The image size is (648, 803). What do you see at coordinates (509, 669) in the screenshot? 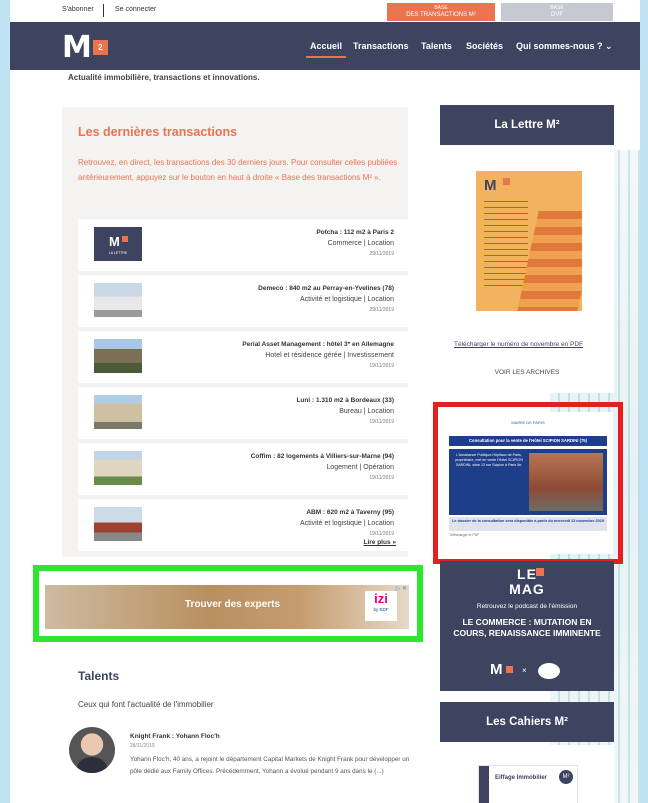
I see `partner-m-square` at bounding box center [509, 669].